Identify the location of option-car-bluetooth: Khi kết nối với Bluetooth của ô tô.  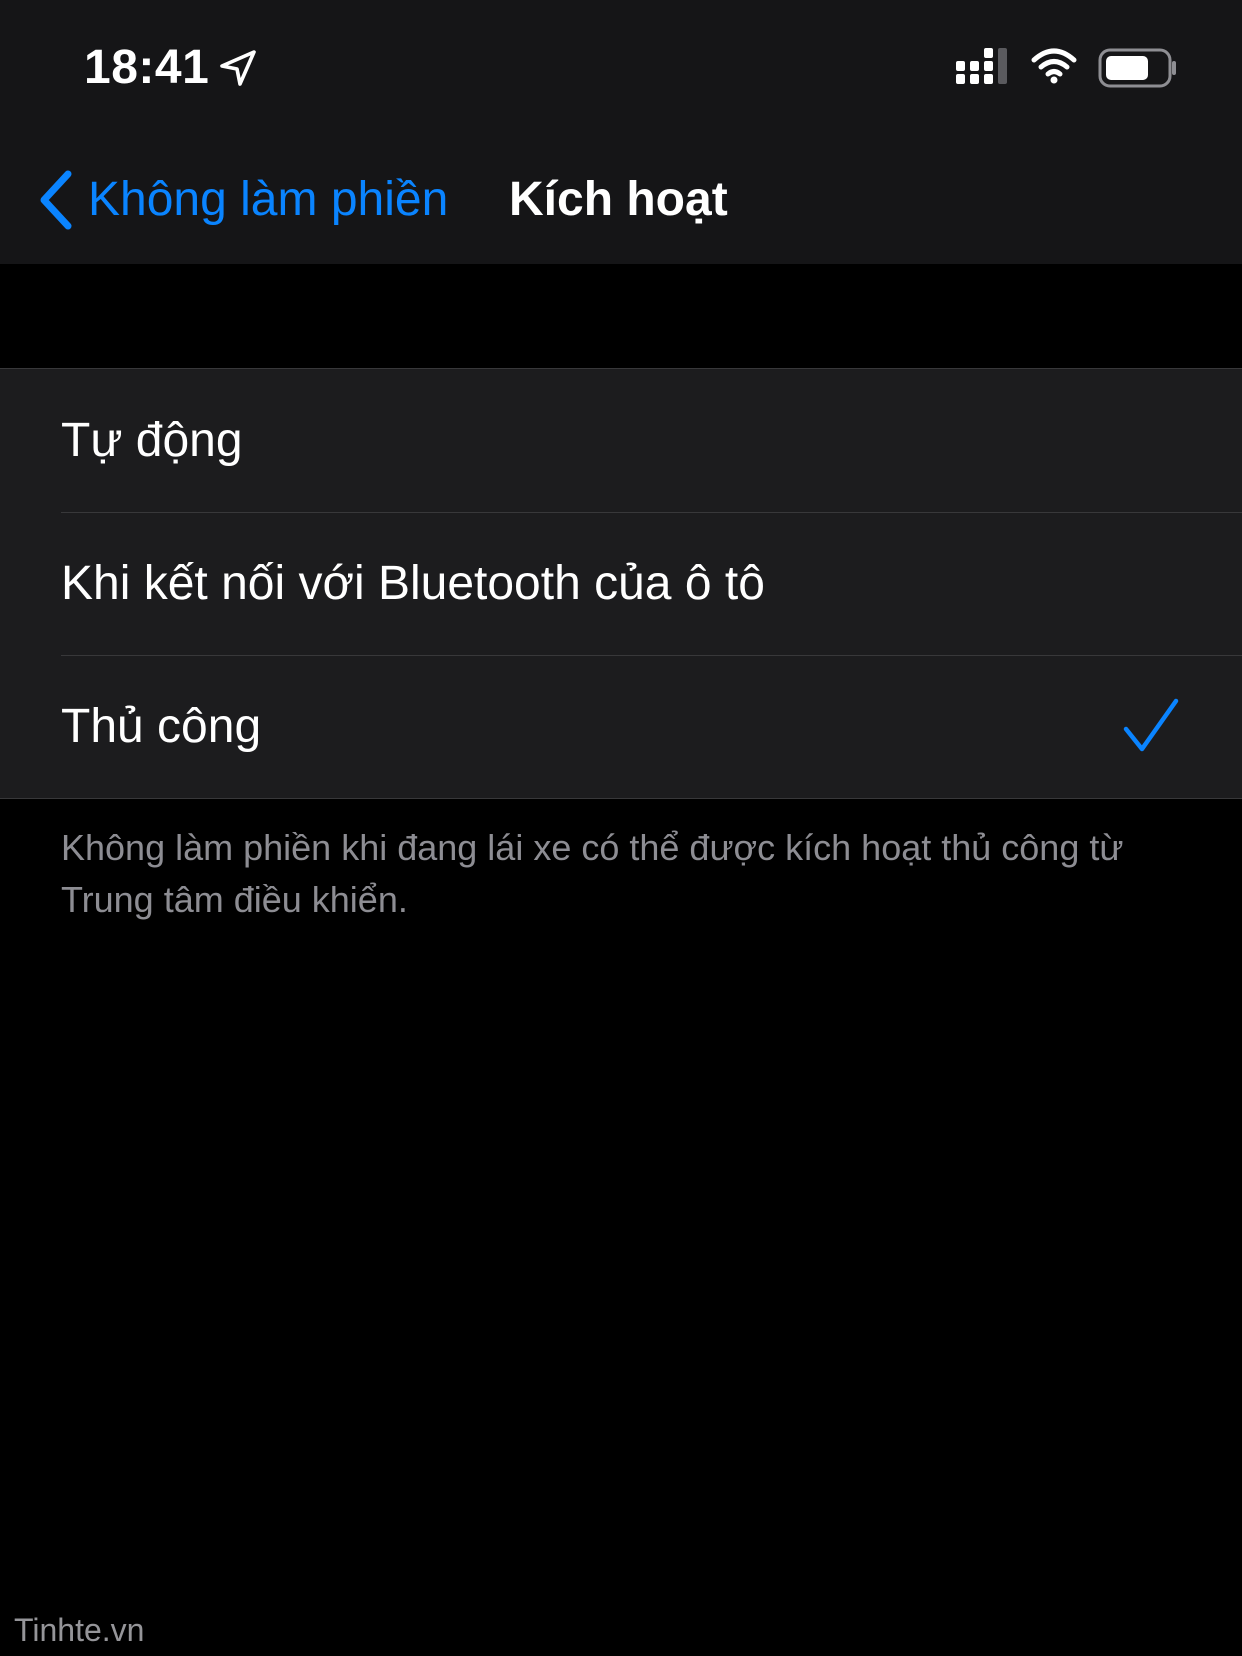
(621, 583).